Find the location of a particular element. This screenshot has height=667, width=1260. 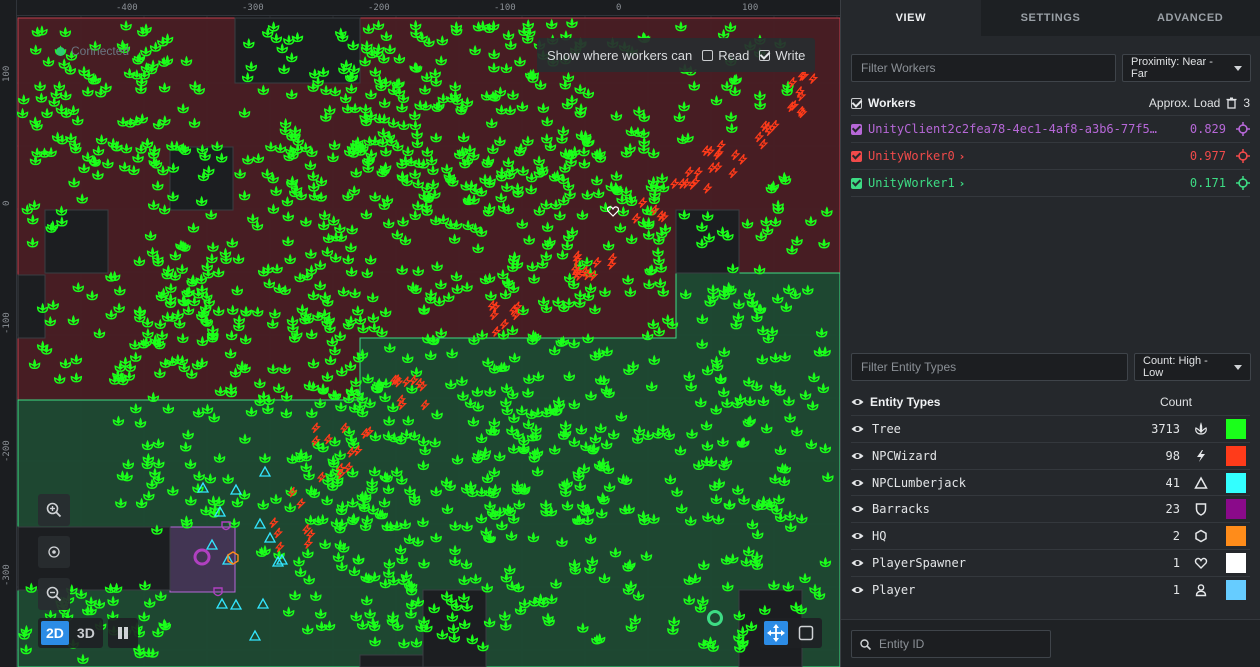

triangle-icon is located at coordinates (1201, 482).